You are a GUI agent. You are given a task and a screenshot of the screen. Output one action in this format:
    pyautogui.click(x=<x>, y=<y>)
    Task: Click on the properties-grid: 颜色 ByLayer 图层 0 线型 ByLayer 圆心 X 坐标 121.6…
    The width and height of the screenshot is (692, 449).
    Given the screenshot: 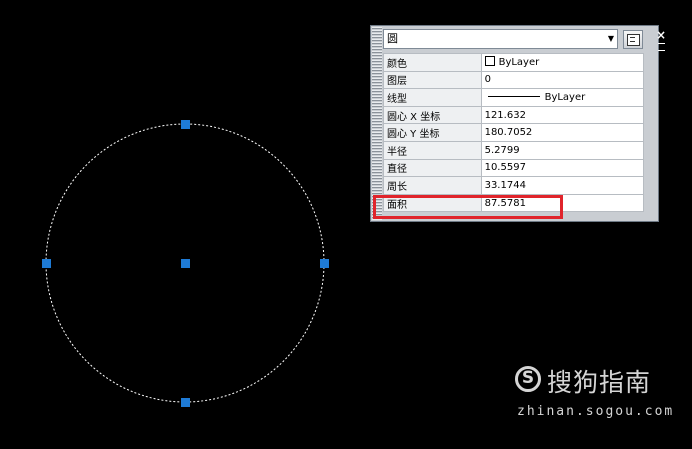 What is the action you would take?
    pyautogui.click(x=514, y=133)
    